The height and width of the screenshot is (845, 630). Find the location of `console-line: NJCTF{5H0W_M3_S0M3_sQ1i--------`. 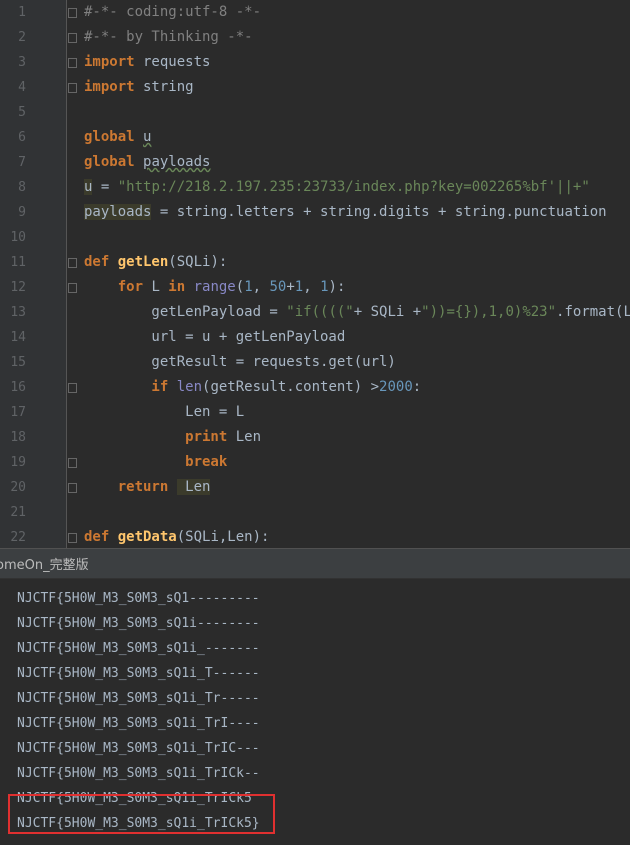

console-line: NJCTF{5H0W_M3_S0M3_sQ1i-------- is located at coordinates (138, 623).